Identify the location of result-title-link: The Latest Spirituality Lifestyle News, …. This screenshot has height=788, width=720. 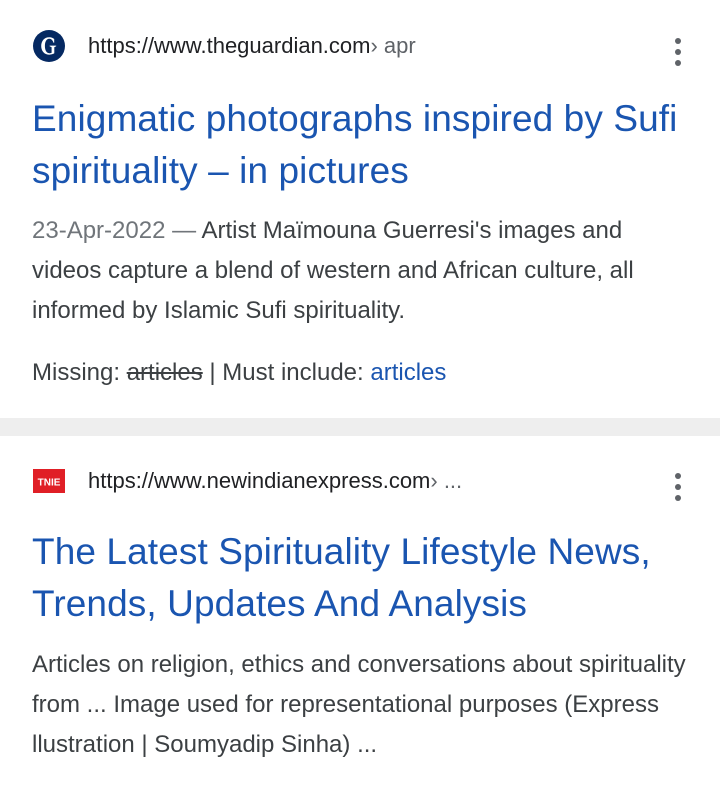
(362, 578).